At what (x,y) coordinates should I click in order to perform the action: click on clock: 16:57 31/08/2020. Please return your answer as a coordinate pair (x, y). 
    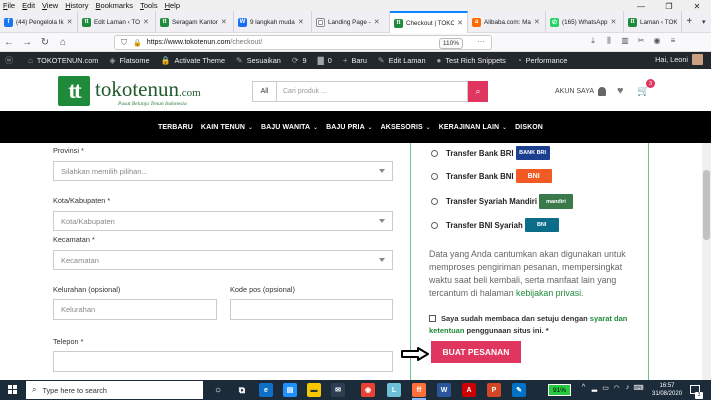
    Looking at the image, I should click on (667, 390).